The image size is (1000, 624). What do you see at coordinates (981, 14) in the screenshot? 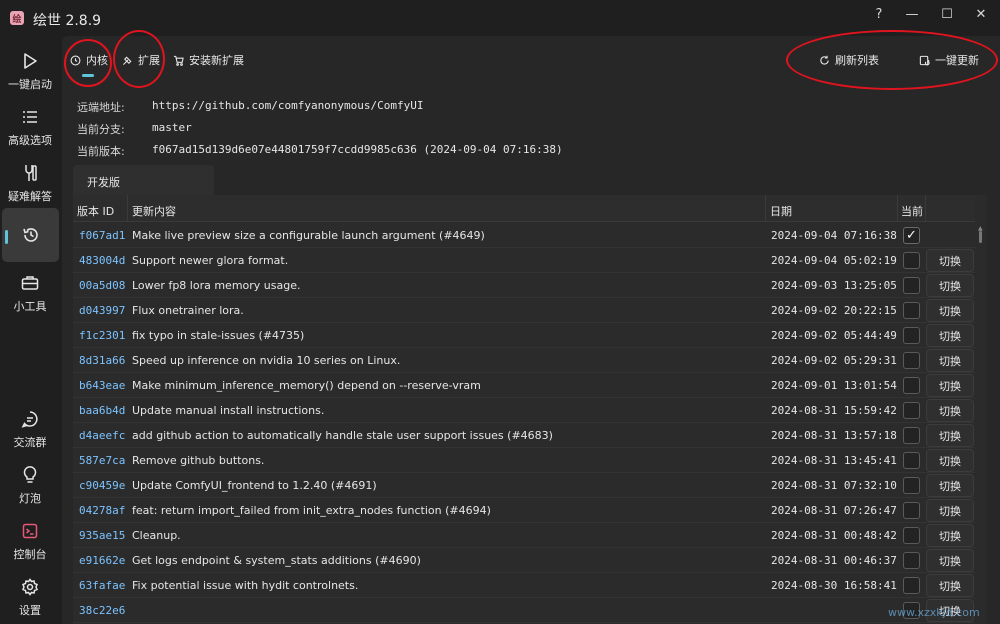
I see `close-button: ✕` at bounding box center [981, 14].